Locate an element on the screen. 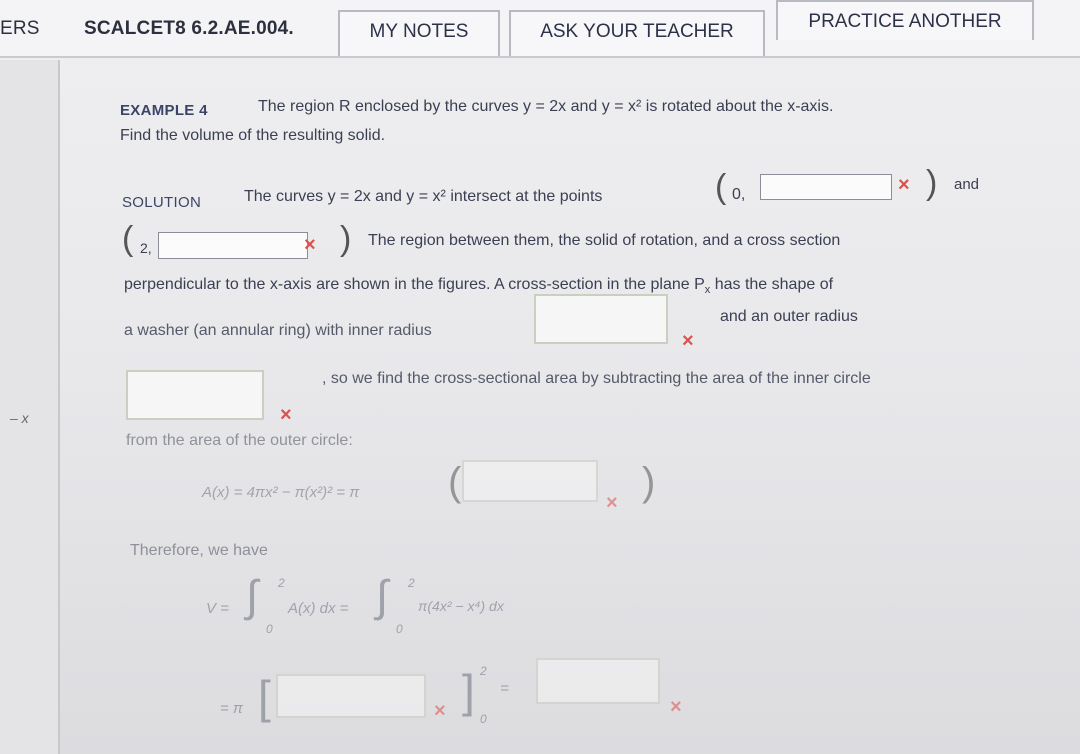  integral-sign-1: ∫ is located at coordinates (252, 596).